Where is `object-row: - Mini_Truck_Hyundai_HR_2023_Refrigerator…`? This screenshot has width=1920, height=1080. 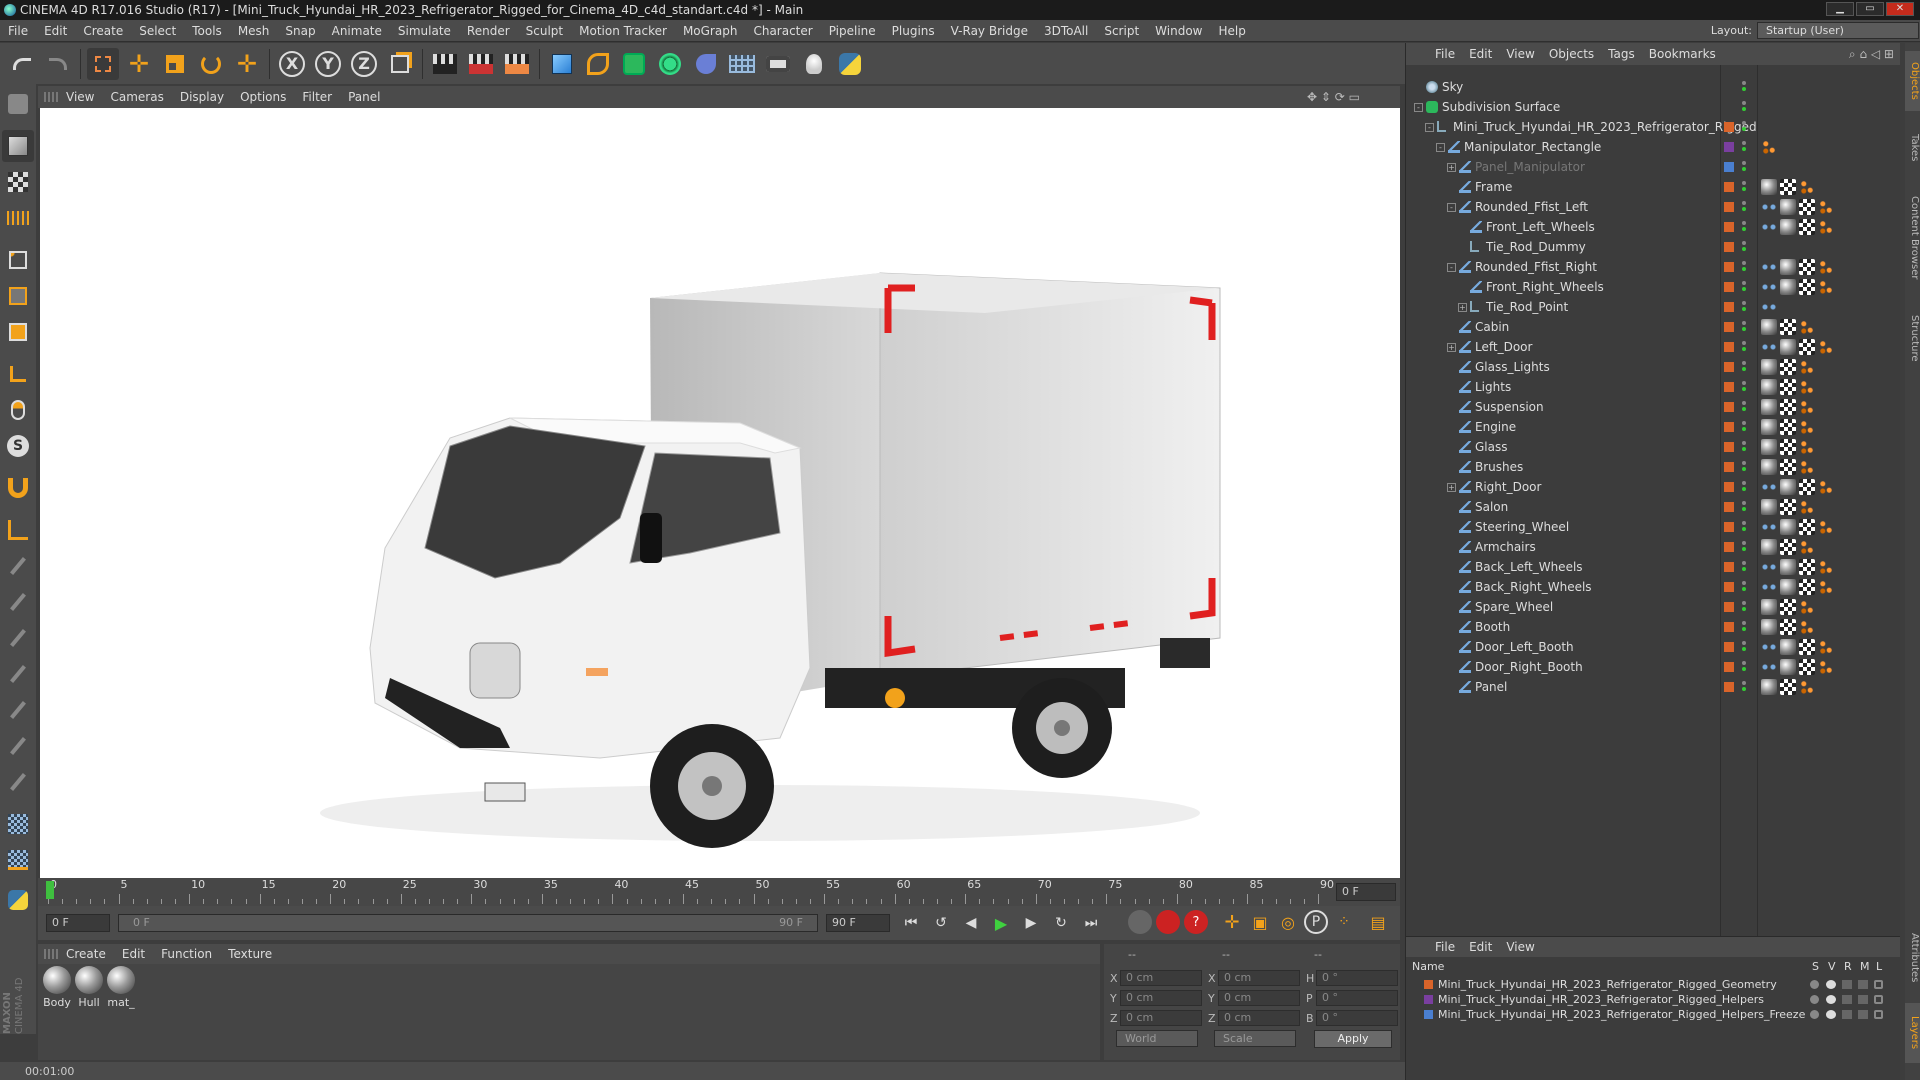 object-row: - Mini_Truck_Hyundai_HR_2023_Refrigerator… is located at coordinates (1653, 127).